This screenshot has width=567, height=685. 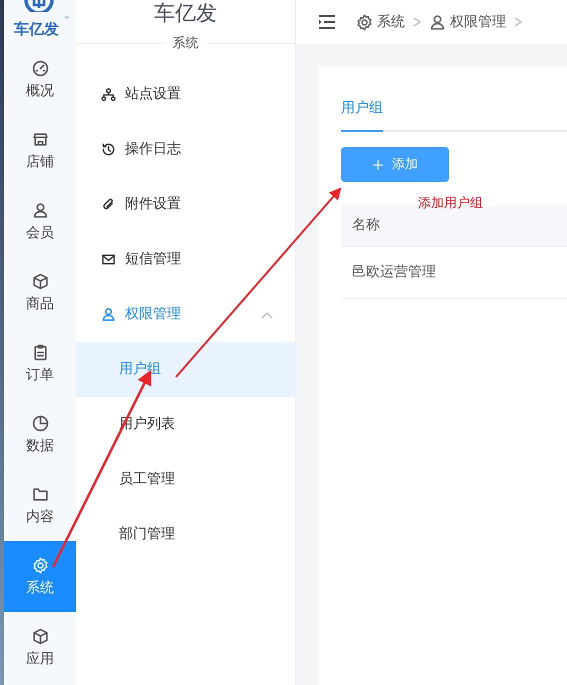 I want to click on nav-rail-item: 概况, so click(x=40, y=79).